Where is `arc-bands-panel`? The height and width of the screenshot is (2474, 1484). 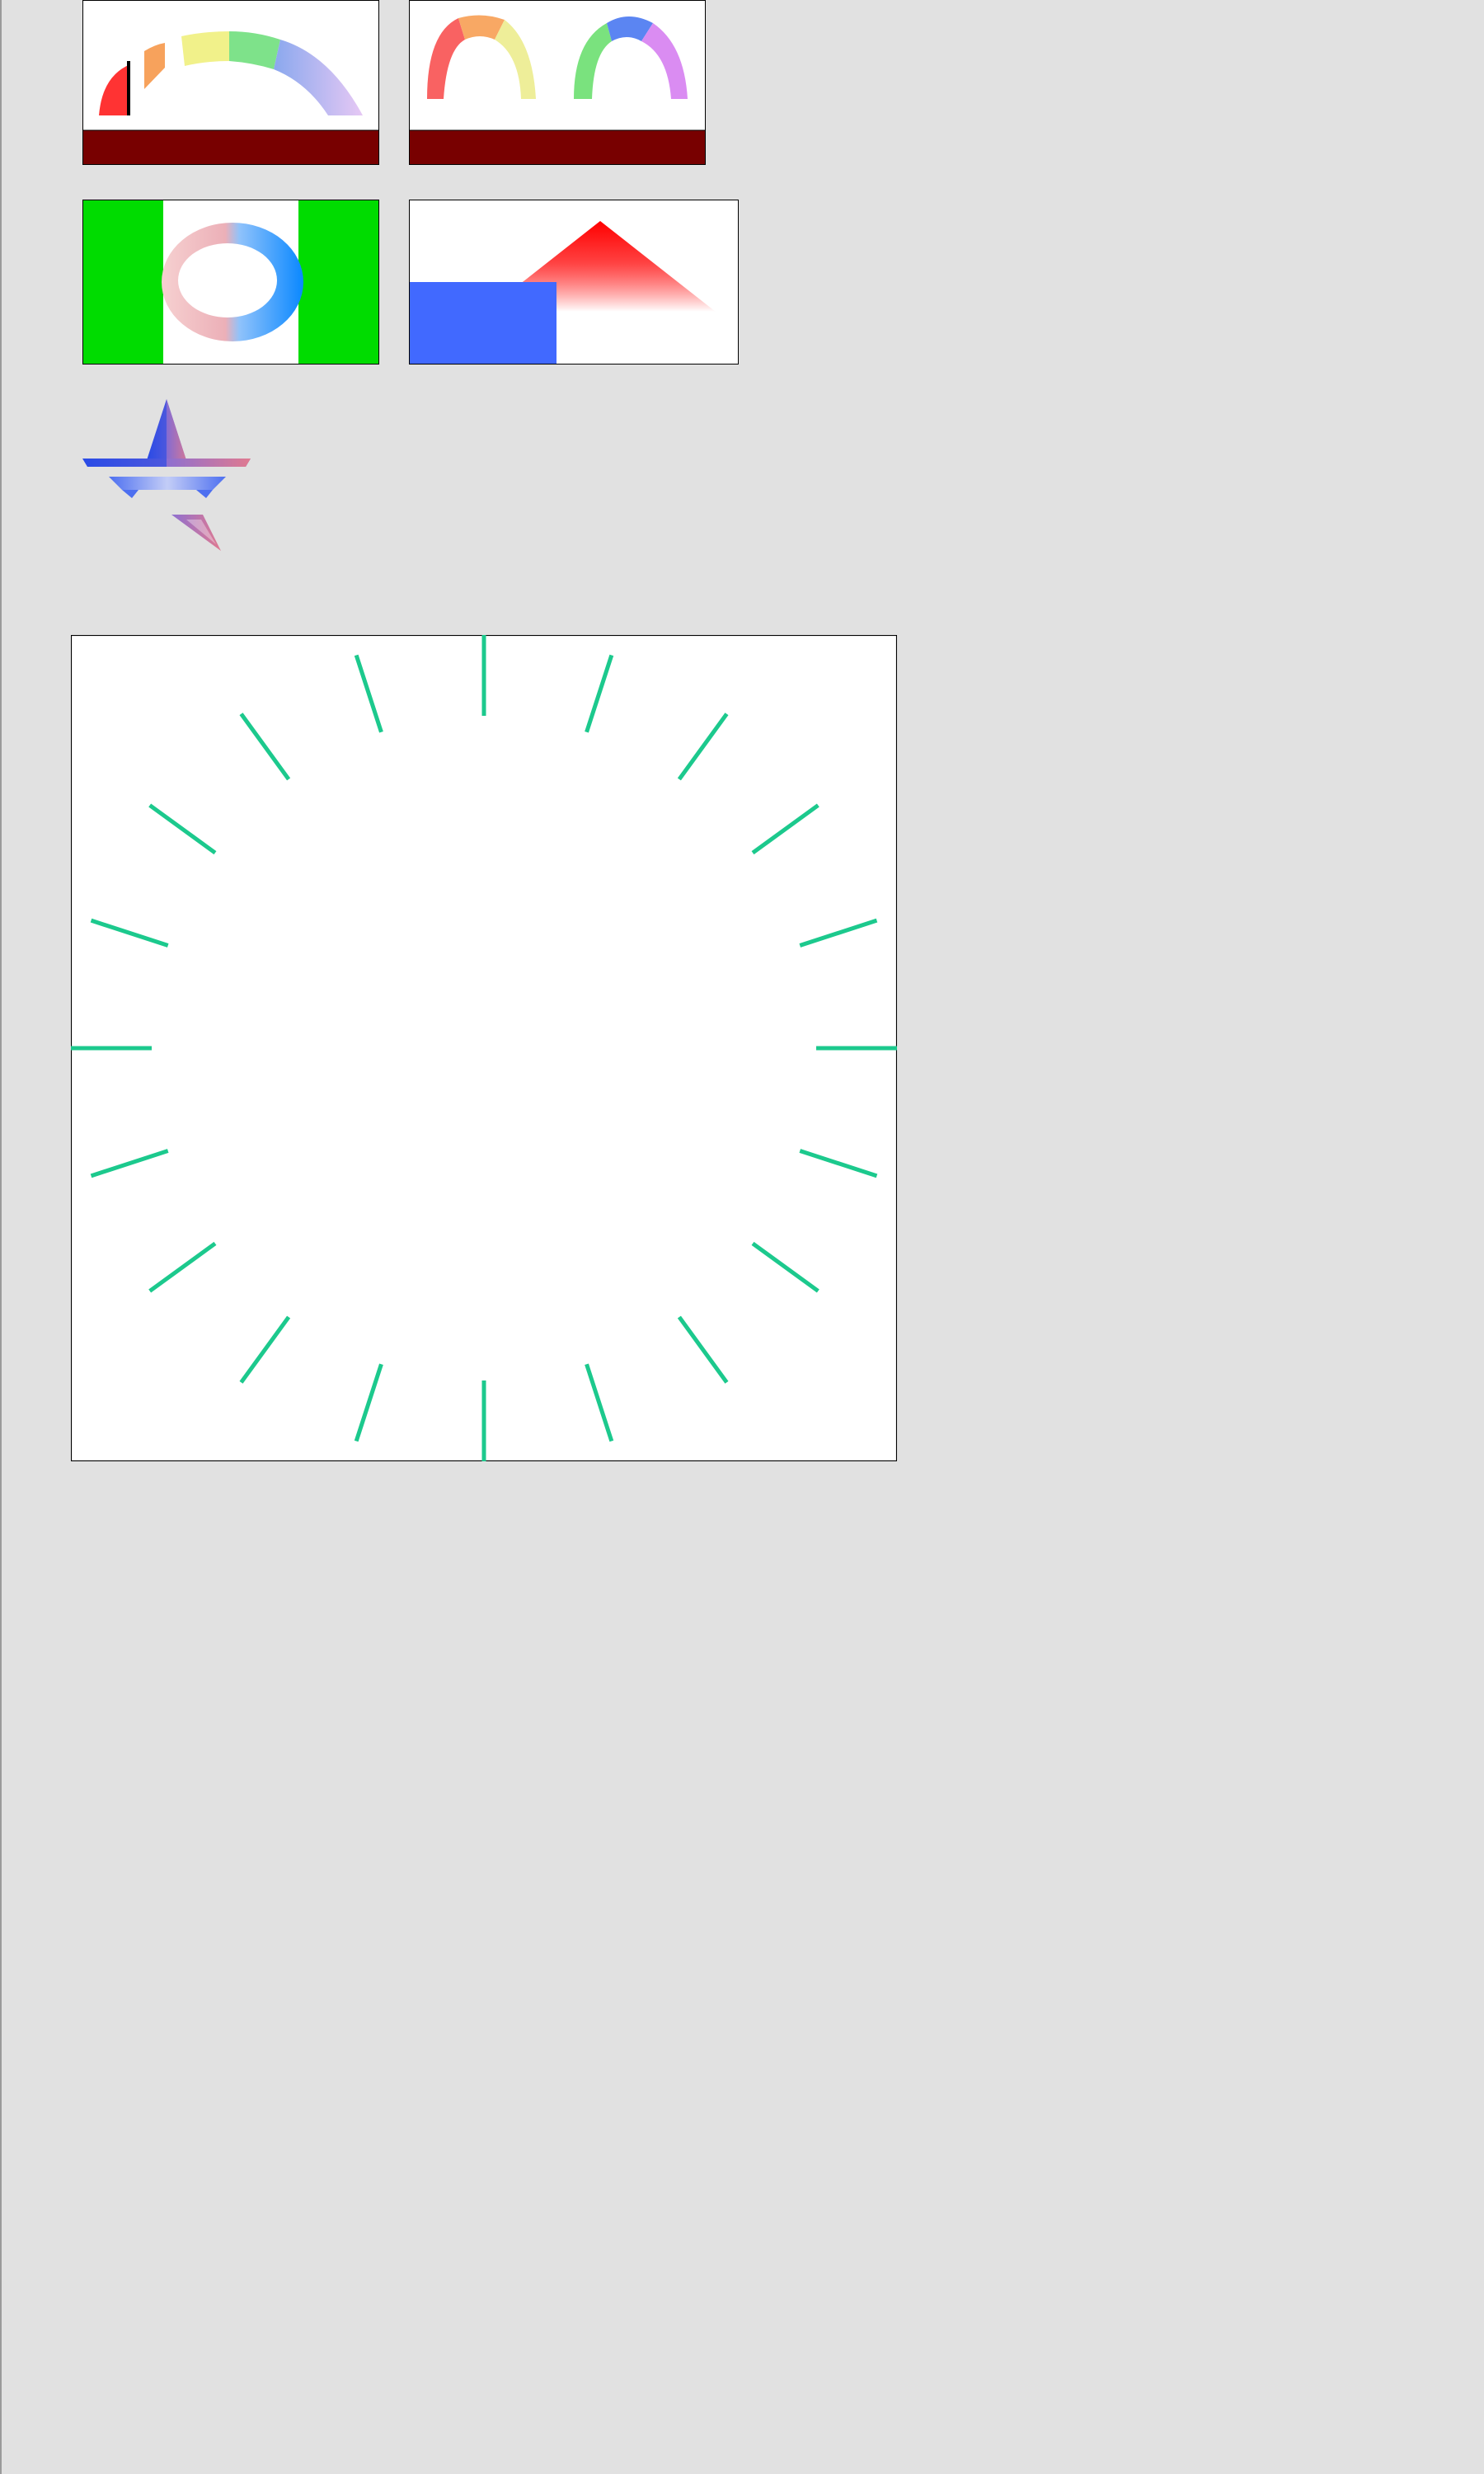 arc-bands-panel is located at coordinates (230, 82).